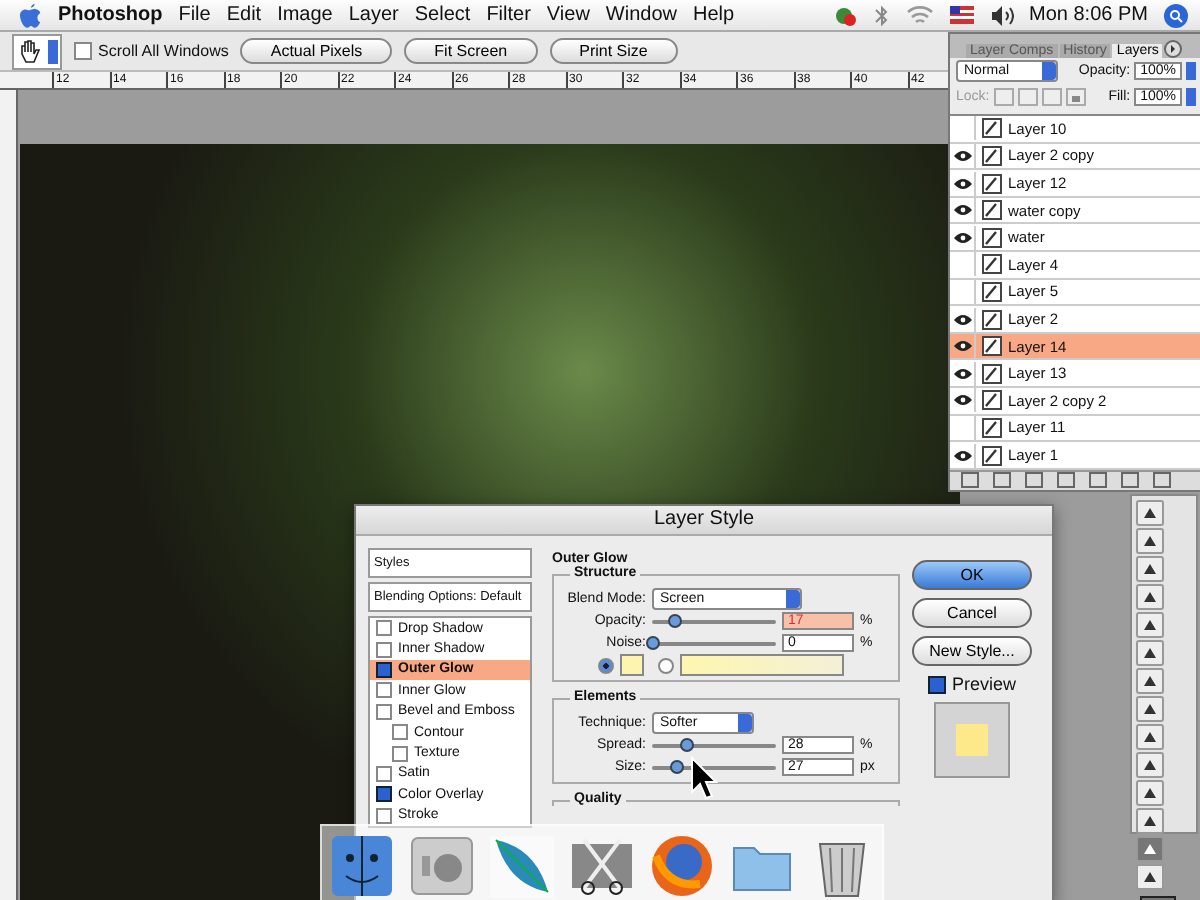 This screenshot has height=900, width=1200. Describe the element at coordinates (373, 15) in the screenshot. I see `menu-item: Layer` at that location.